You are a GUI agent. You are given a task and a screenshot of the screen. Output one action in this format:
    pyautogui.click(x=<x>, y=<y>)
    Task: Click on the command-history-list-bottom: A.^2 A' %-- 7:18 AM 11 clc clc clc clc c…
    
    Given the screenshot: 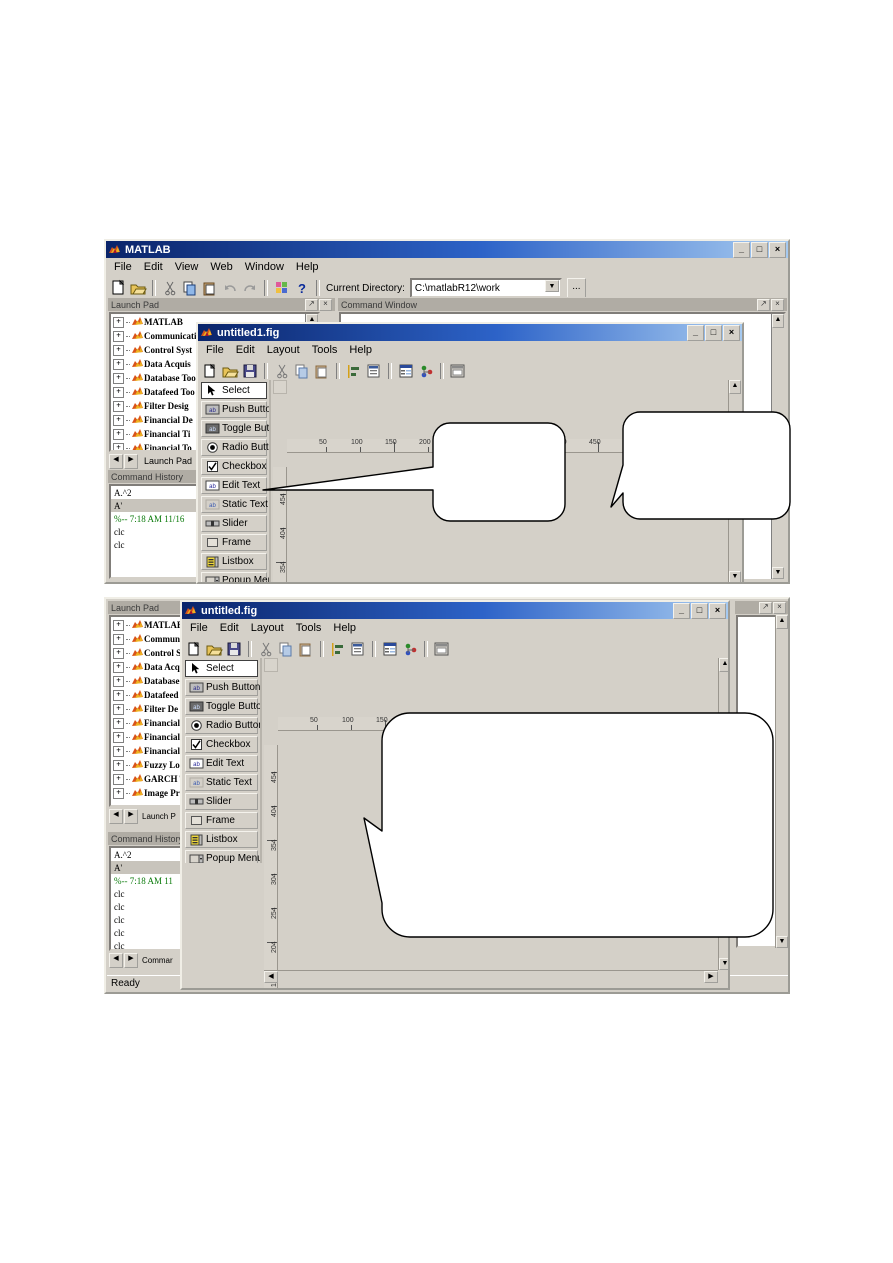 What is the action you would take?
    pyautogui.click(x=147, y=898)
    